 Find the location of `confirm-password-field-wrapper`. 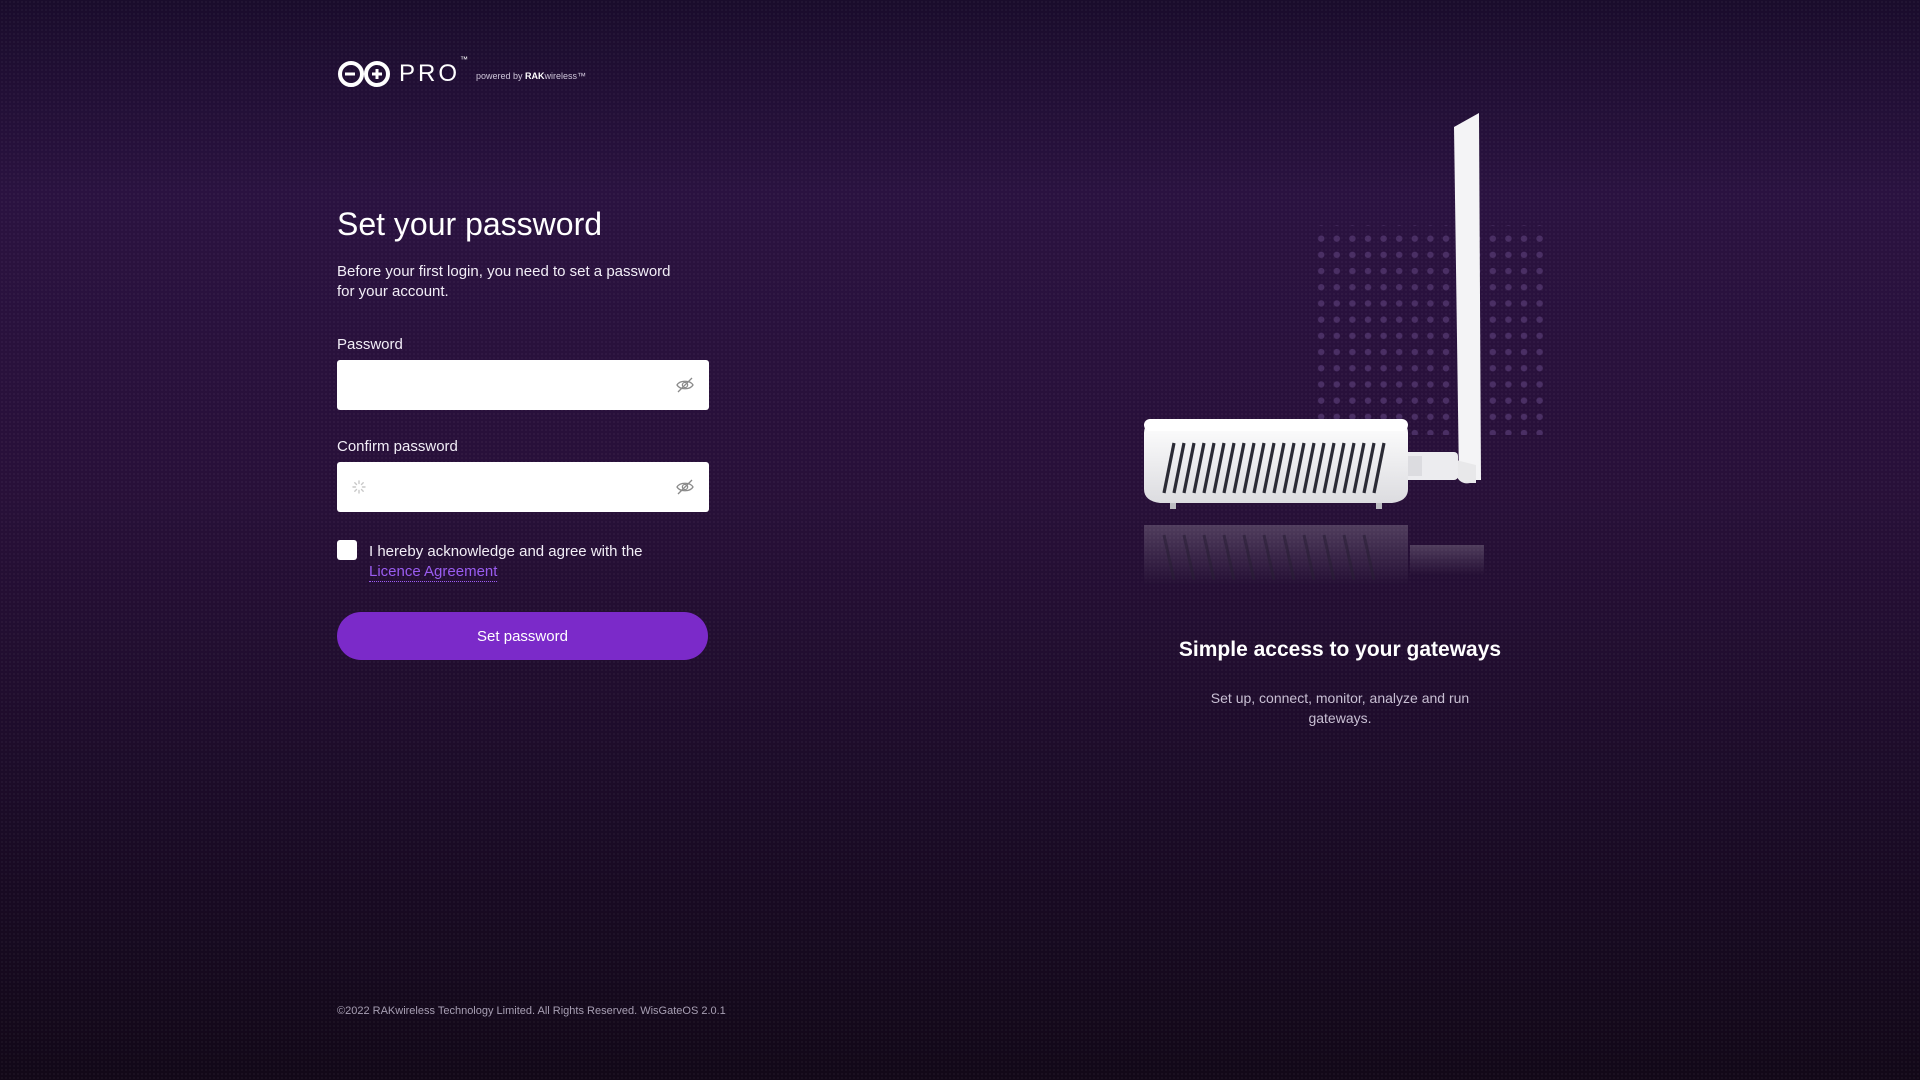

confirm-password-field-wrapper is located at coordinates (523, 487).